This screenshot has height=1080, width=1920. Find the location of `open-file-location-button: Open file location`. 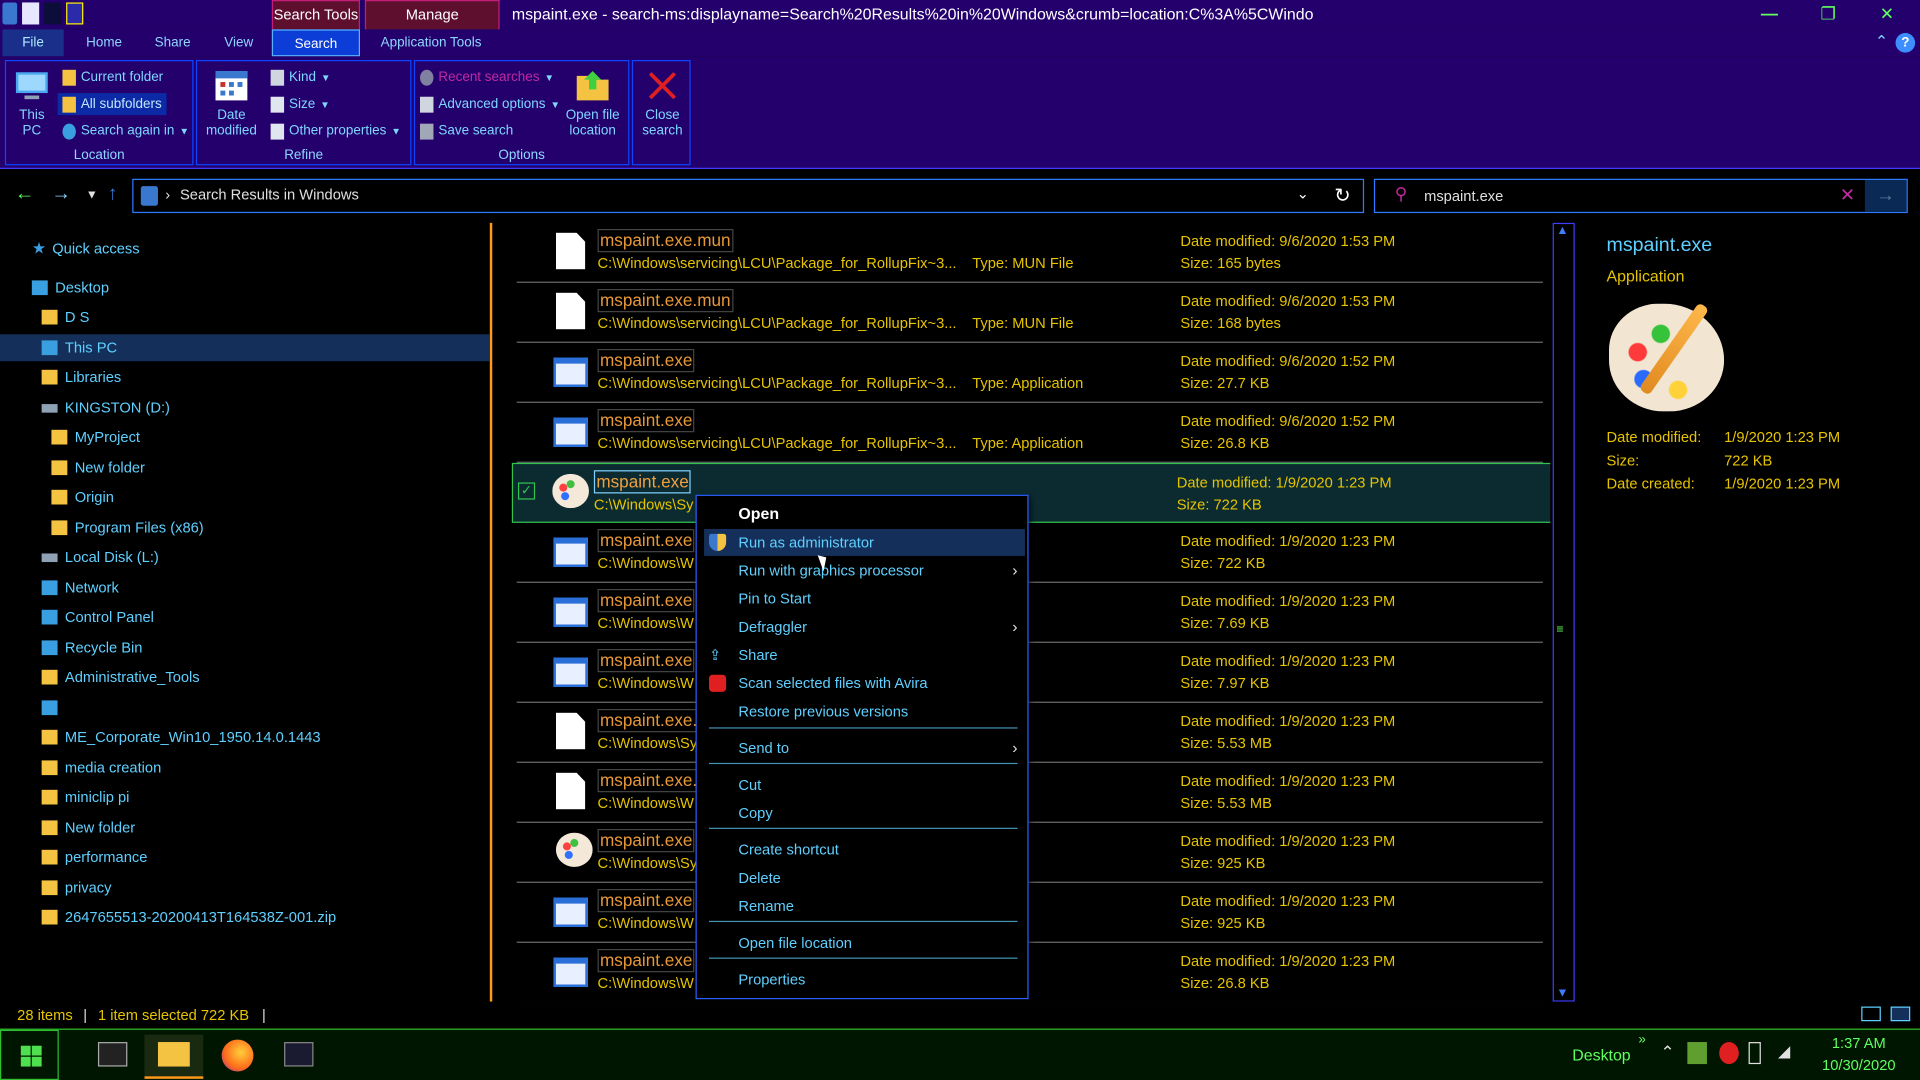

open-file-location-button: Open file location is located at coordinates (593, 102).